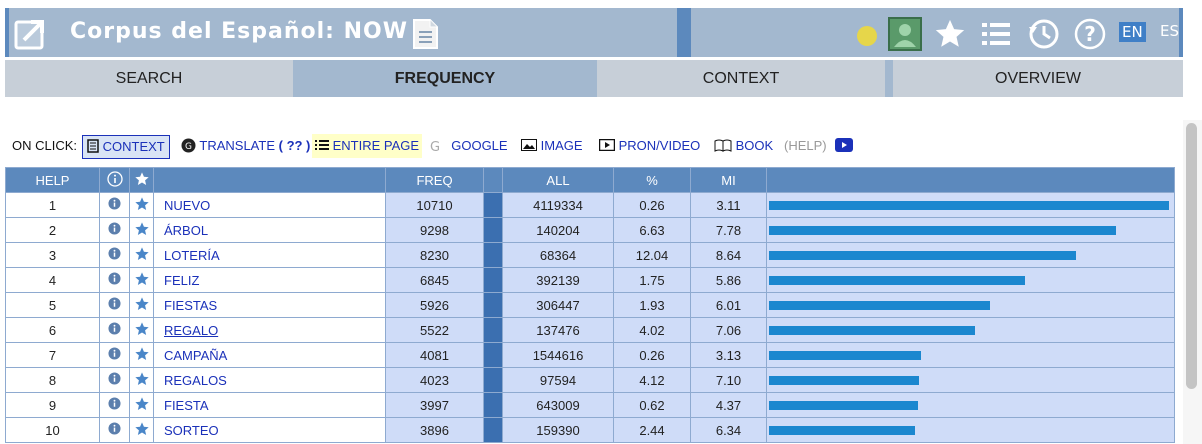 This screenshot has width=1202, height=444. Describe the element at coordinates (434, 330) in the screenshot. I see `freq-cell: 5522` at that location.